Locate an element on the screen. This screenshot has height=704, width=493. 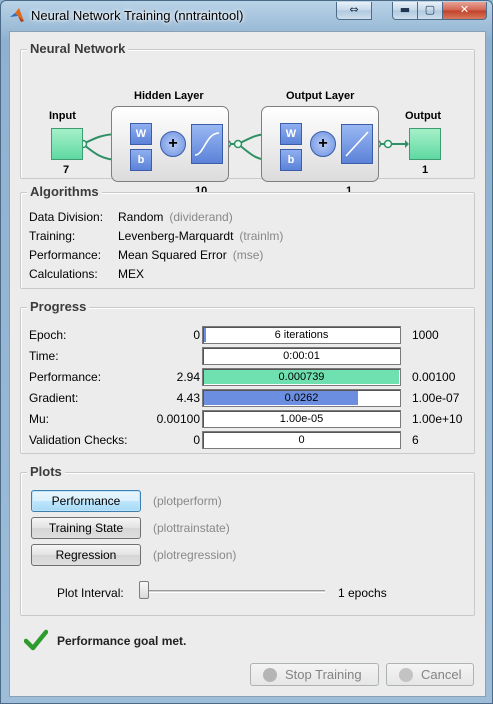
window-title: Neural Network Training (nntraintool) is located at coordinates (137, 15).